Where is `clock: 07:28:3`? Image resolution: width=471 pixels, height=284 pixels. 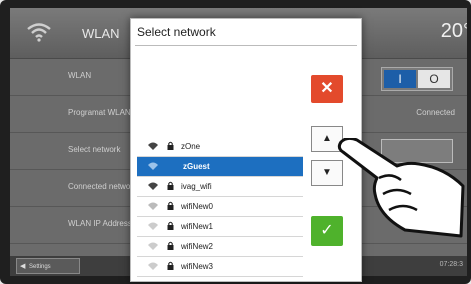 clock: 07:28:3 is located at coordinates (451, 264).